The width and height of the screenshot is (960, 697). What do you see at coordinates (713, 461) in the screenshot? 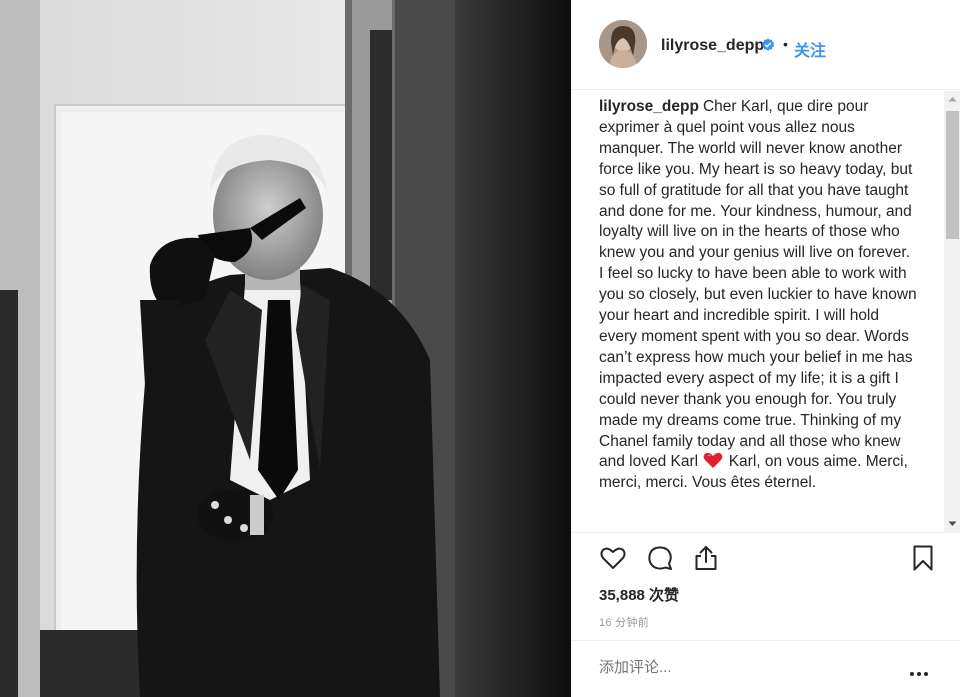
I see `red-heart-emoji-icon` at bounding box center [713, 461].